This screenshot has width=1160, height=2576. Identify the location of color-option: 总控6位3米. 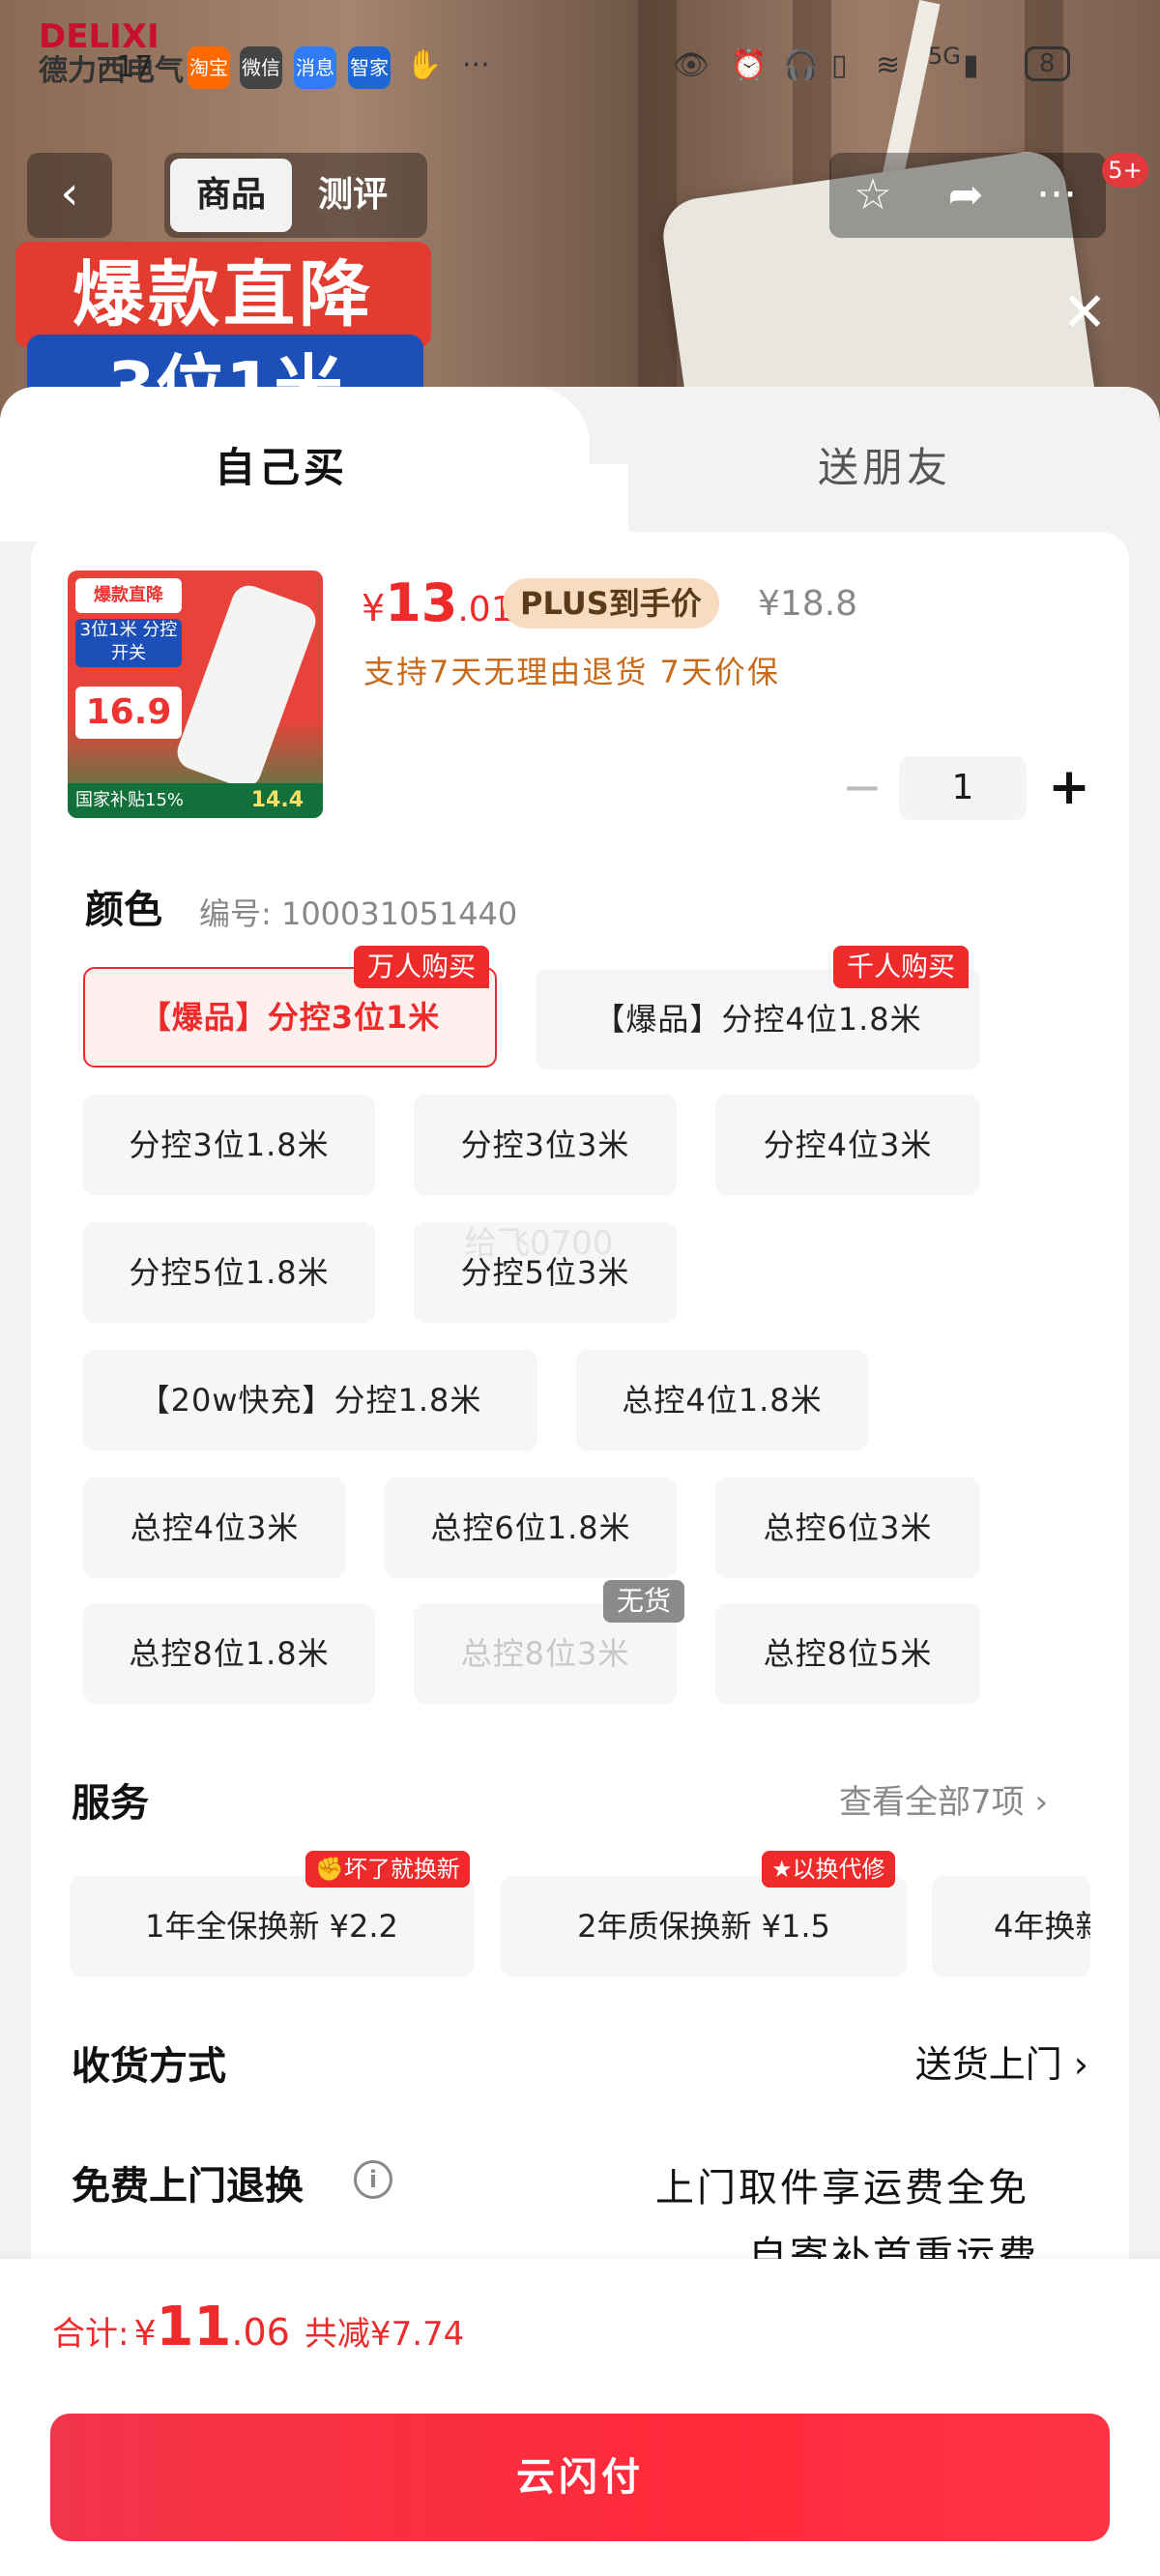
(847, 1528).